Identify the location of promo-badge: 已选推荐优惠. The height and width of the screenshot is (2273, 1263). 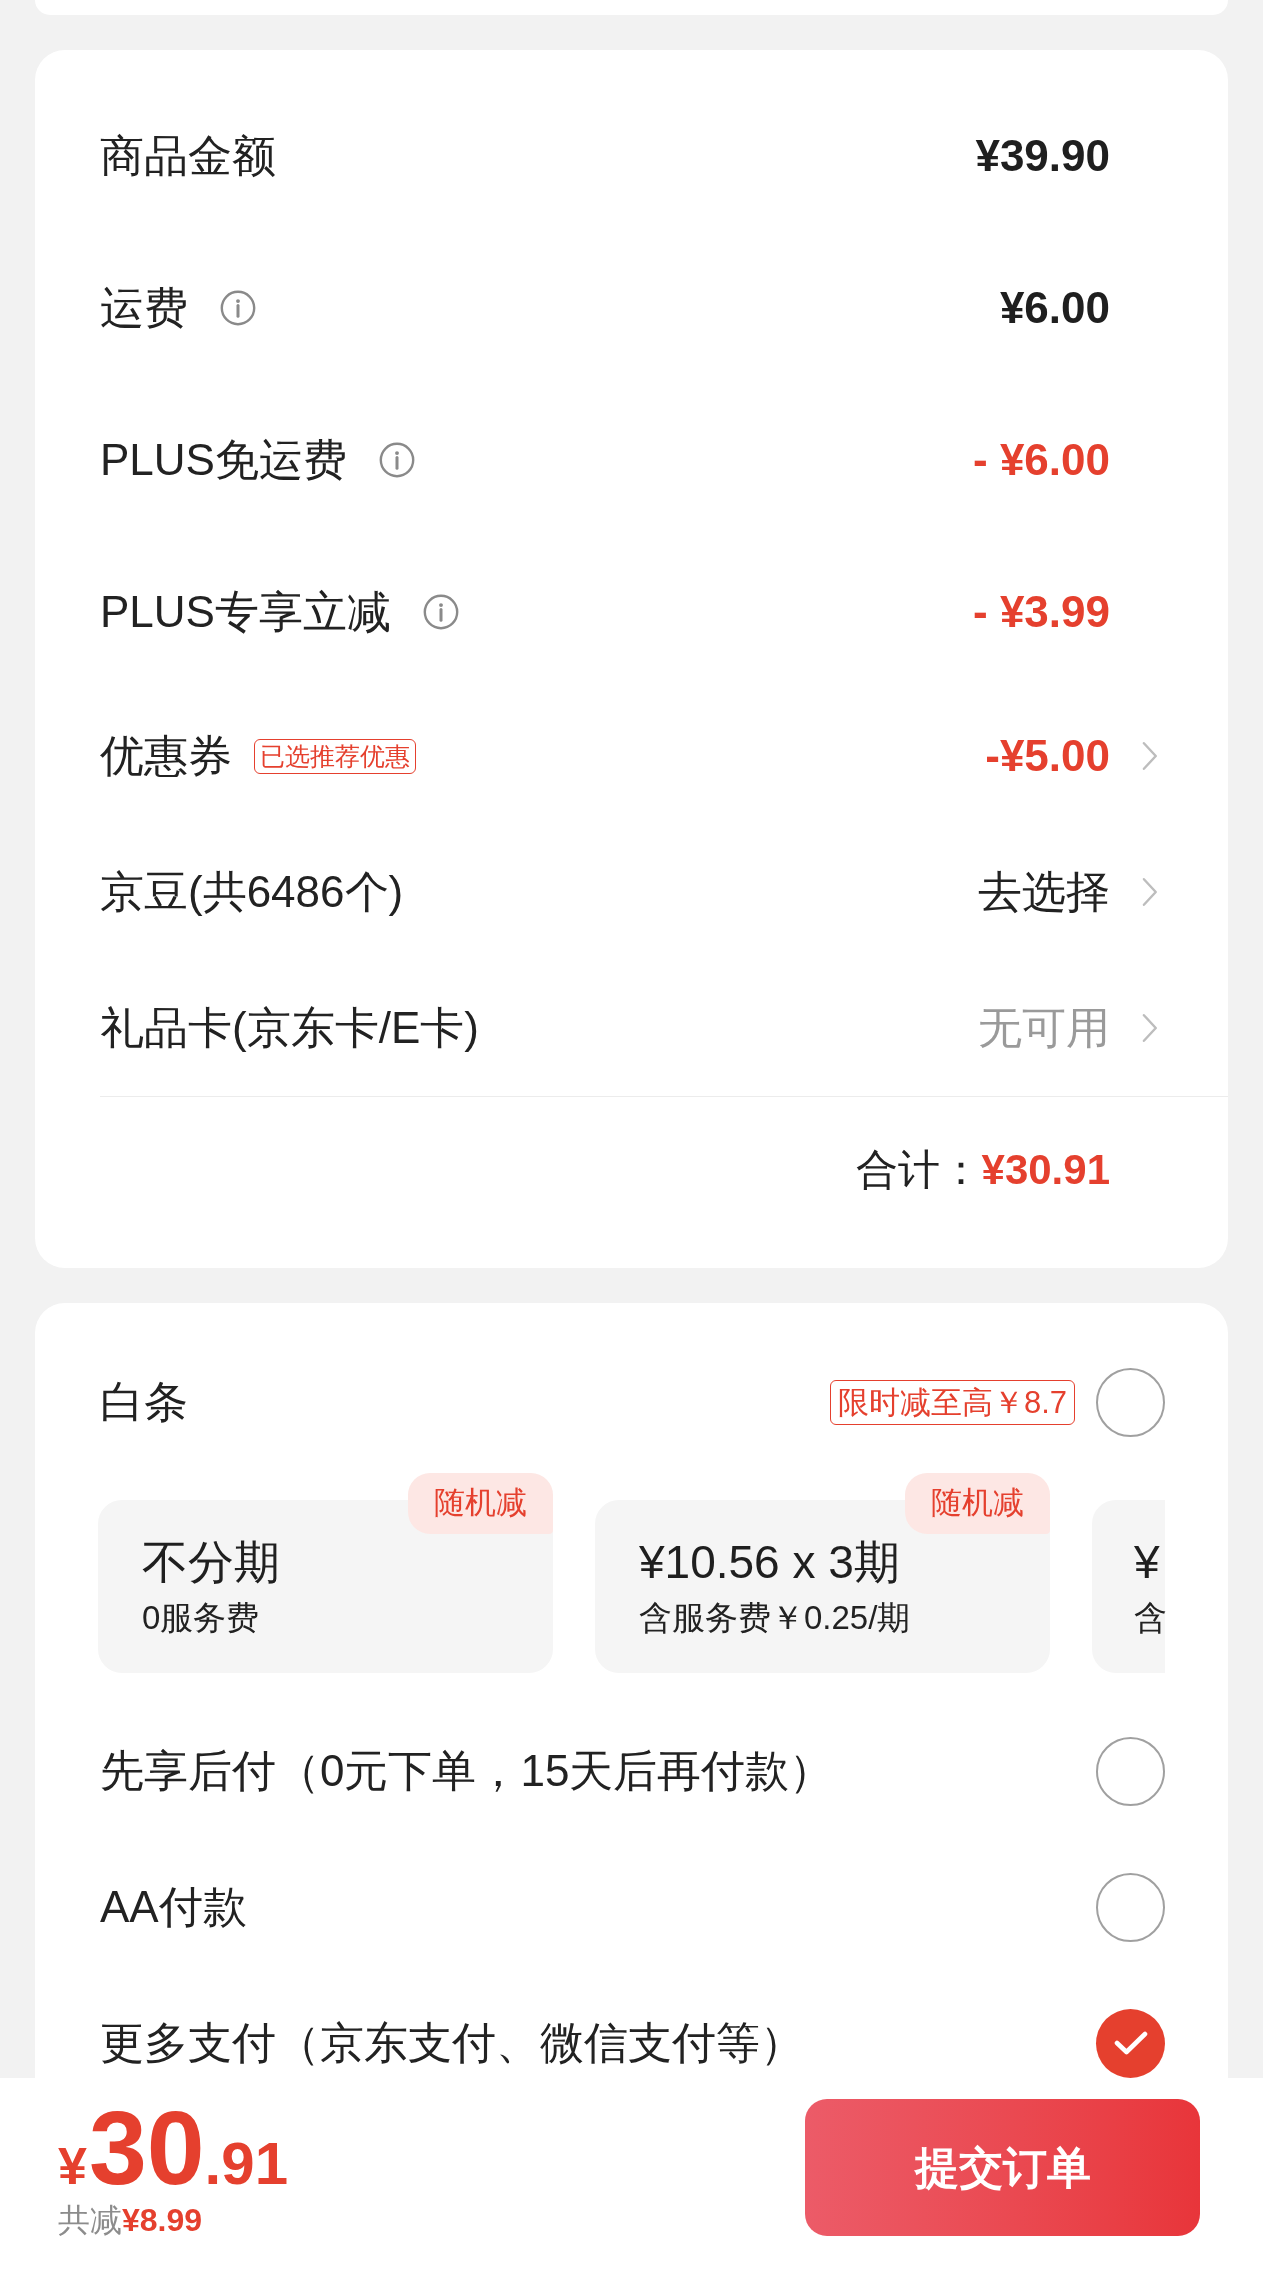
(335, 756).